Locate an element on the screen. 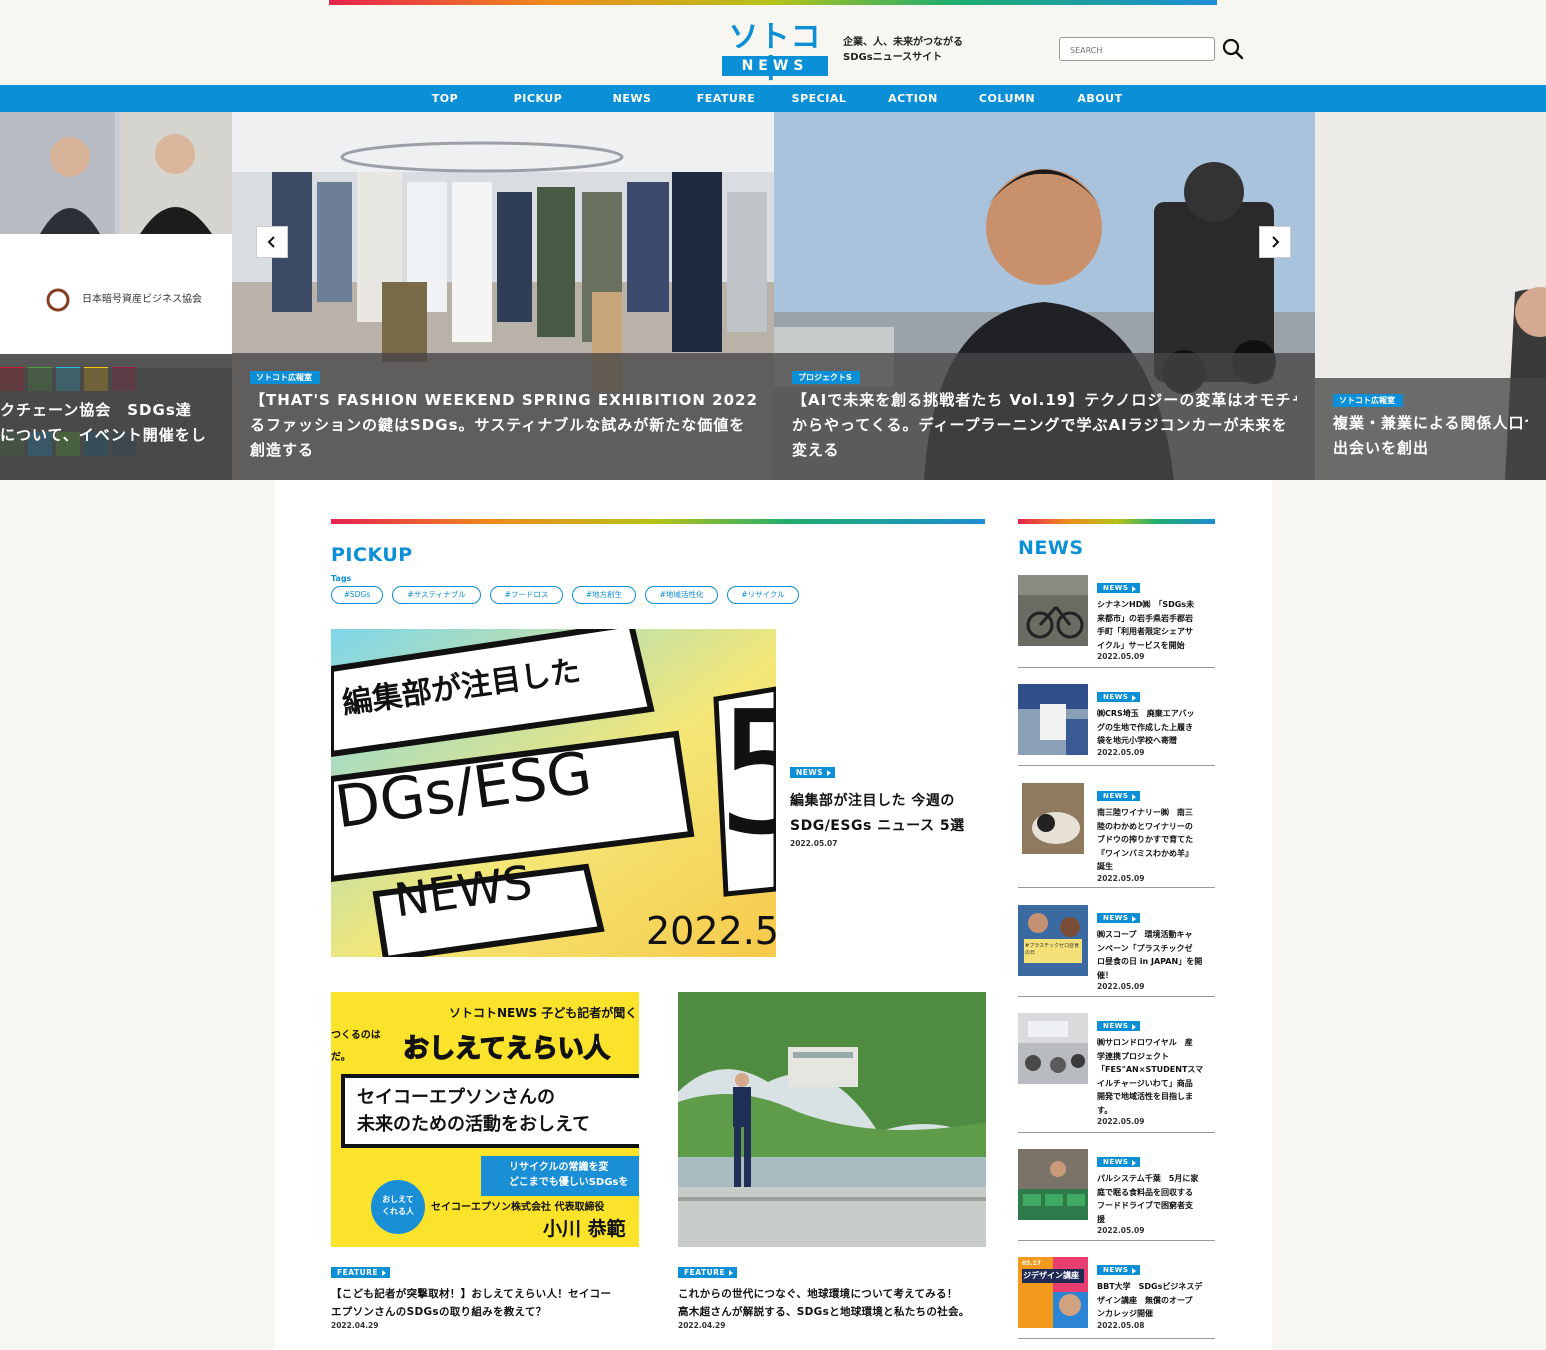  carousel-prev-button is located at coordinates (272, 242).